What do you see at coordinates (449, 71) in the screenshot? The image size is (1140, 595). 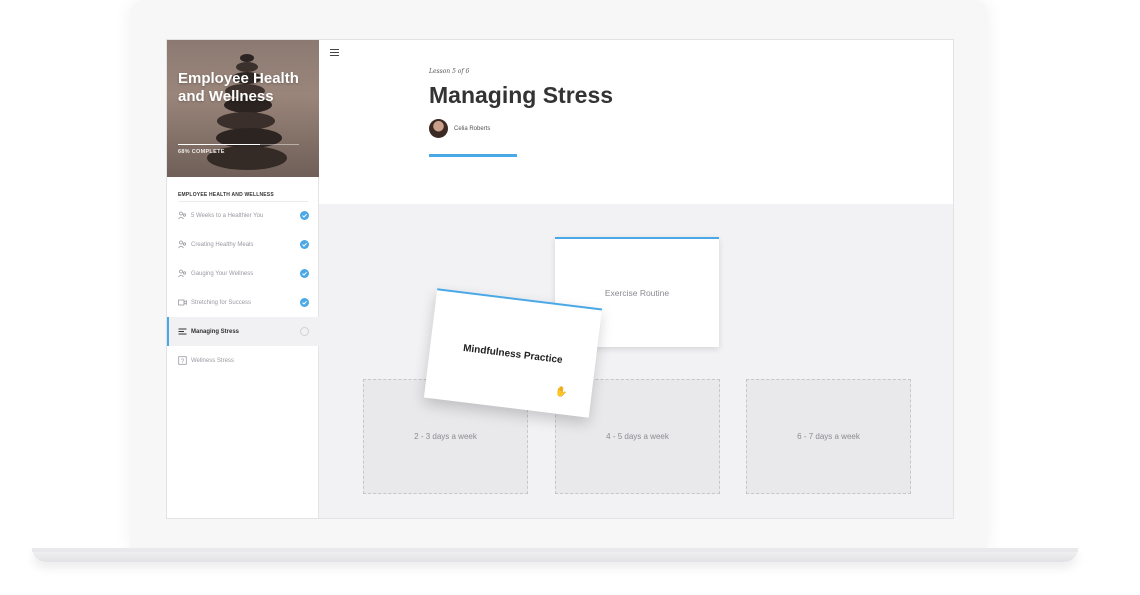 I see `lesson-counter: Lesson 5 of 6` at bounding box center [449, 71].